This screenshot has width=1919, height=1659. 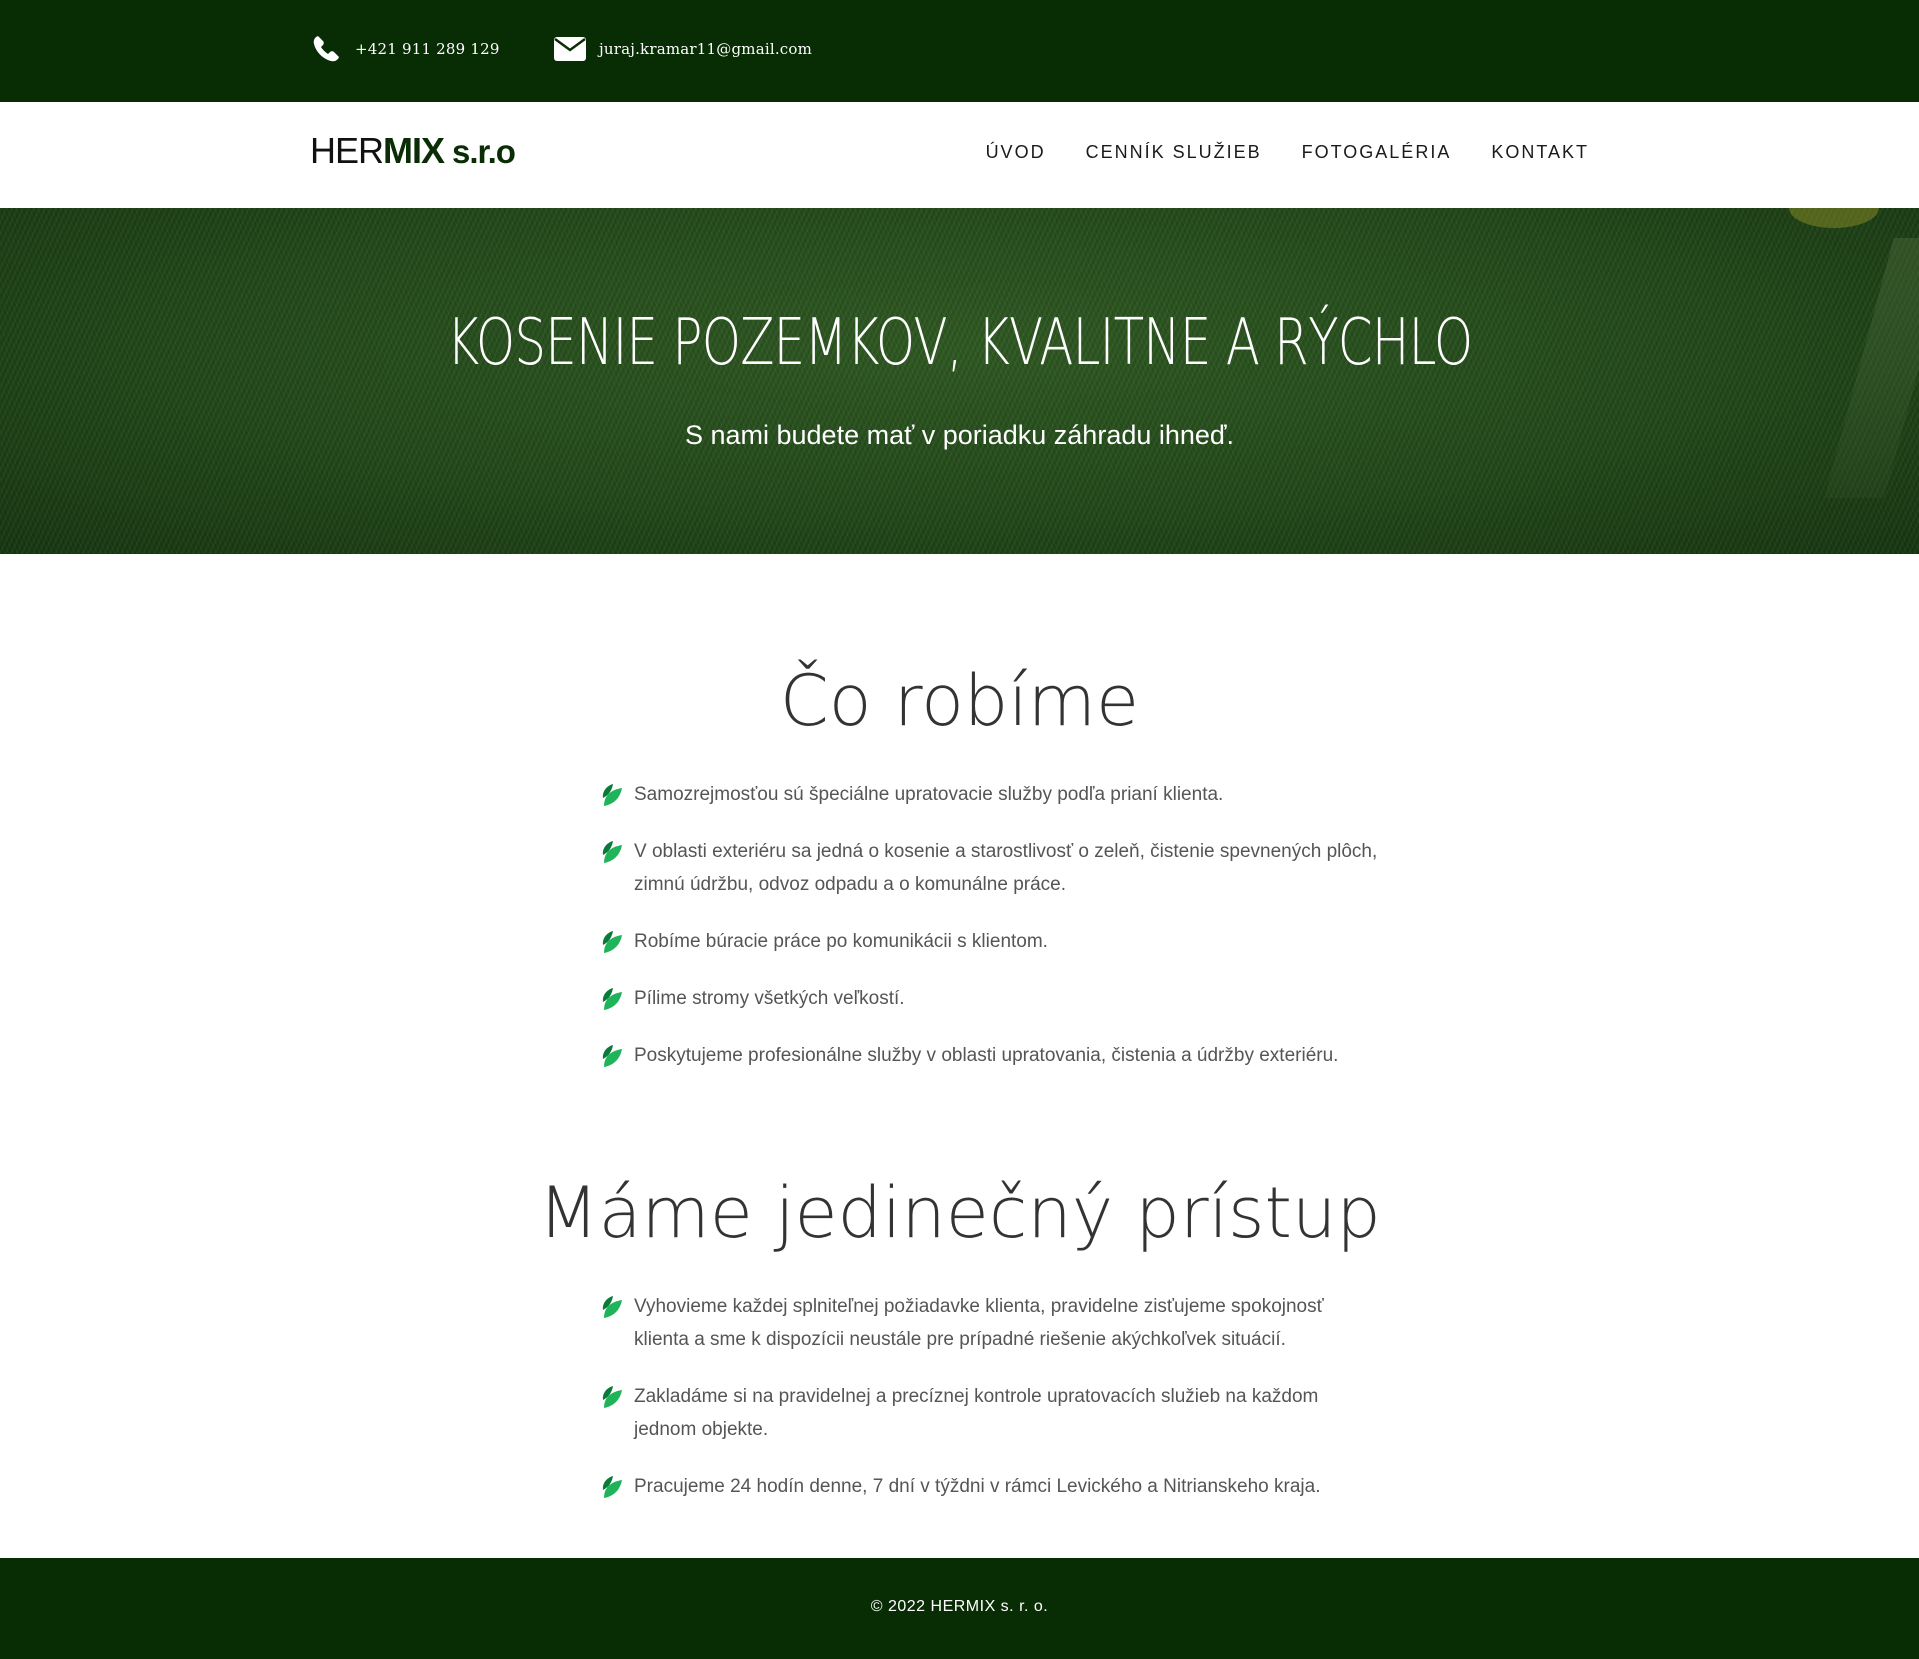 What do you see at coordinates (705, 49) in the screenshot?
I see `email-address: juraj.kramar11@gmail.com` at bounding box center [705, 49].